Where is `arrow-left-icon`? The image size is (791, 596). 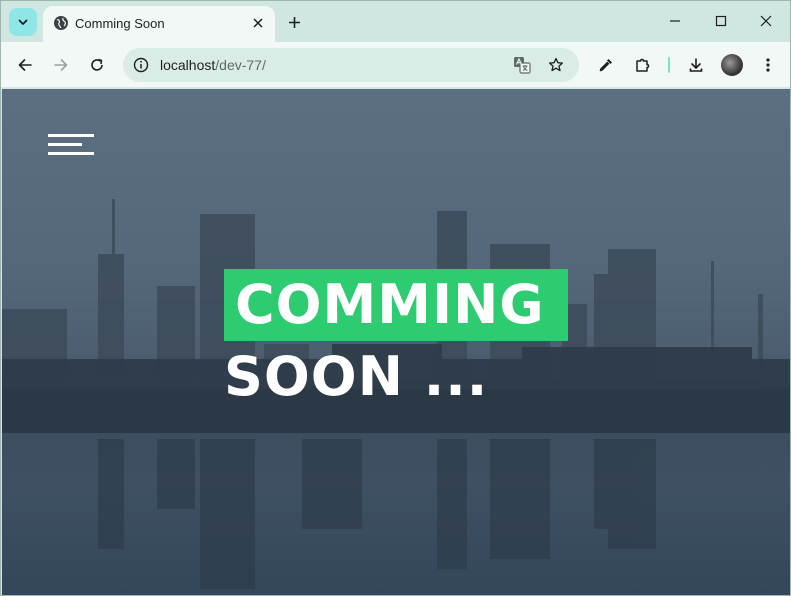
arrow-left-icon is located at coordinates (25, 65).